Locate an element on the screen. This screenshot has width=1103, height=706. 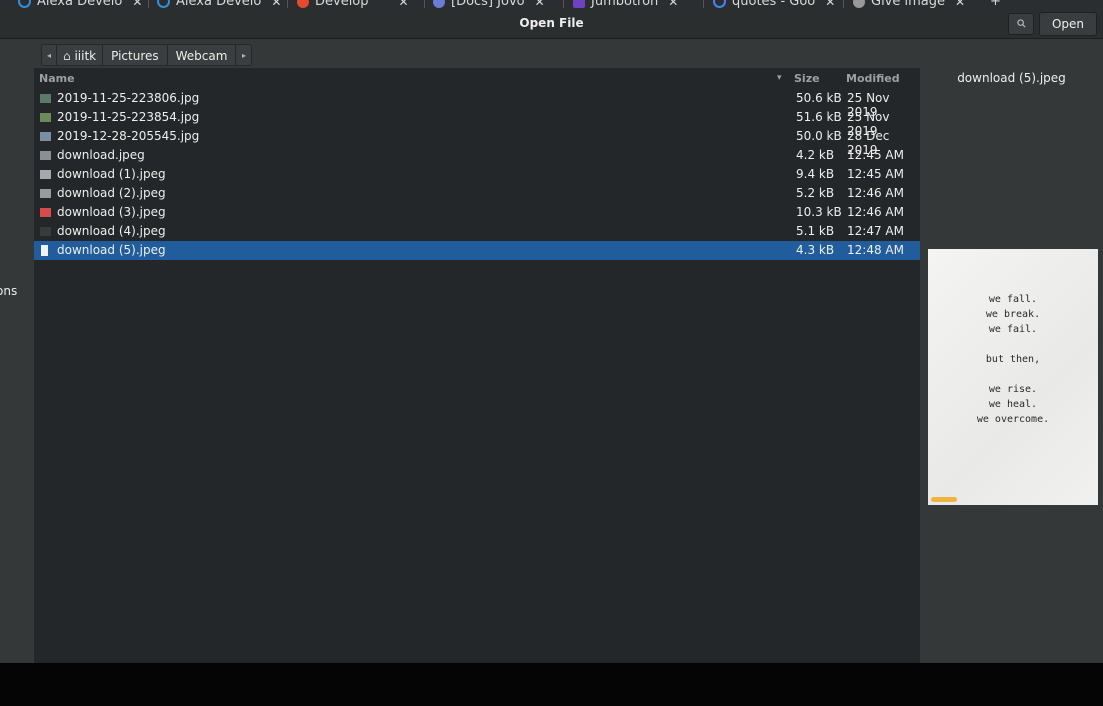
quote-line: but then, is located at coordinates (1013, 359).